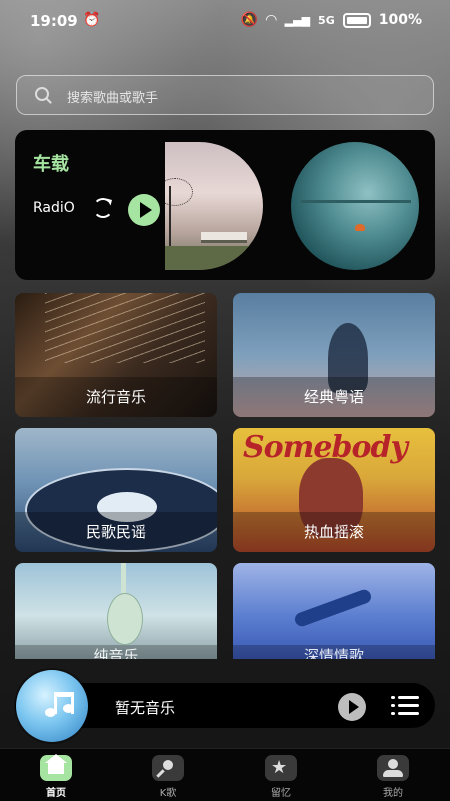 The height and width of the screenshot is (801, 450). What do you see at coordinates (168, 793) in the screenshot?
I see `tab-label: K歌` at bounding box center [168, 793].